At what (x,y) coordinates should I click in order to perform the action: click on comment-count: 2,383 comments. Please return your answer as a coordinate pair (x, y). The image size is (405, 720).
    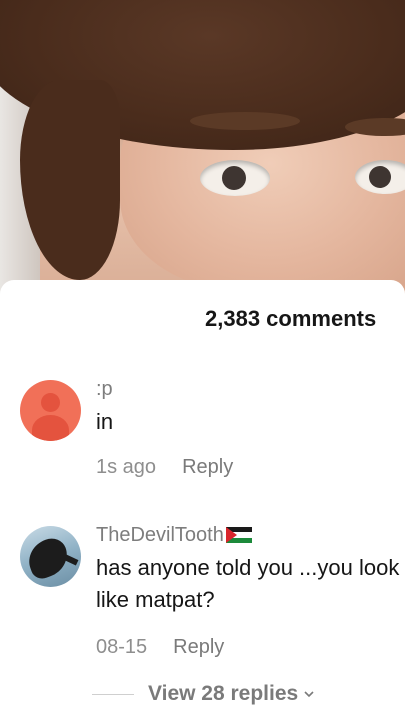
    Looking at the image, I should click on (291, 318).